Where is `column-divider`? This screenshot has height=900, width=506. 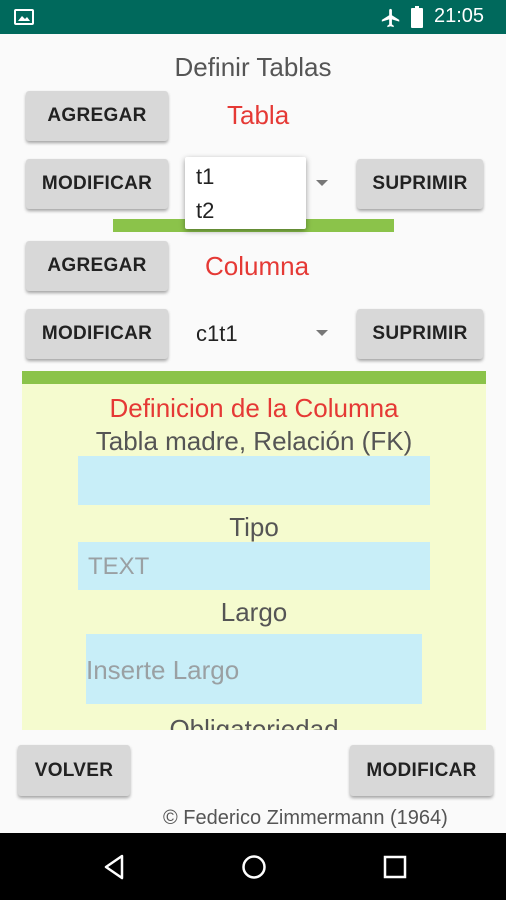 column-divider is located at coordinates (254, 377).